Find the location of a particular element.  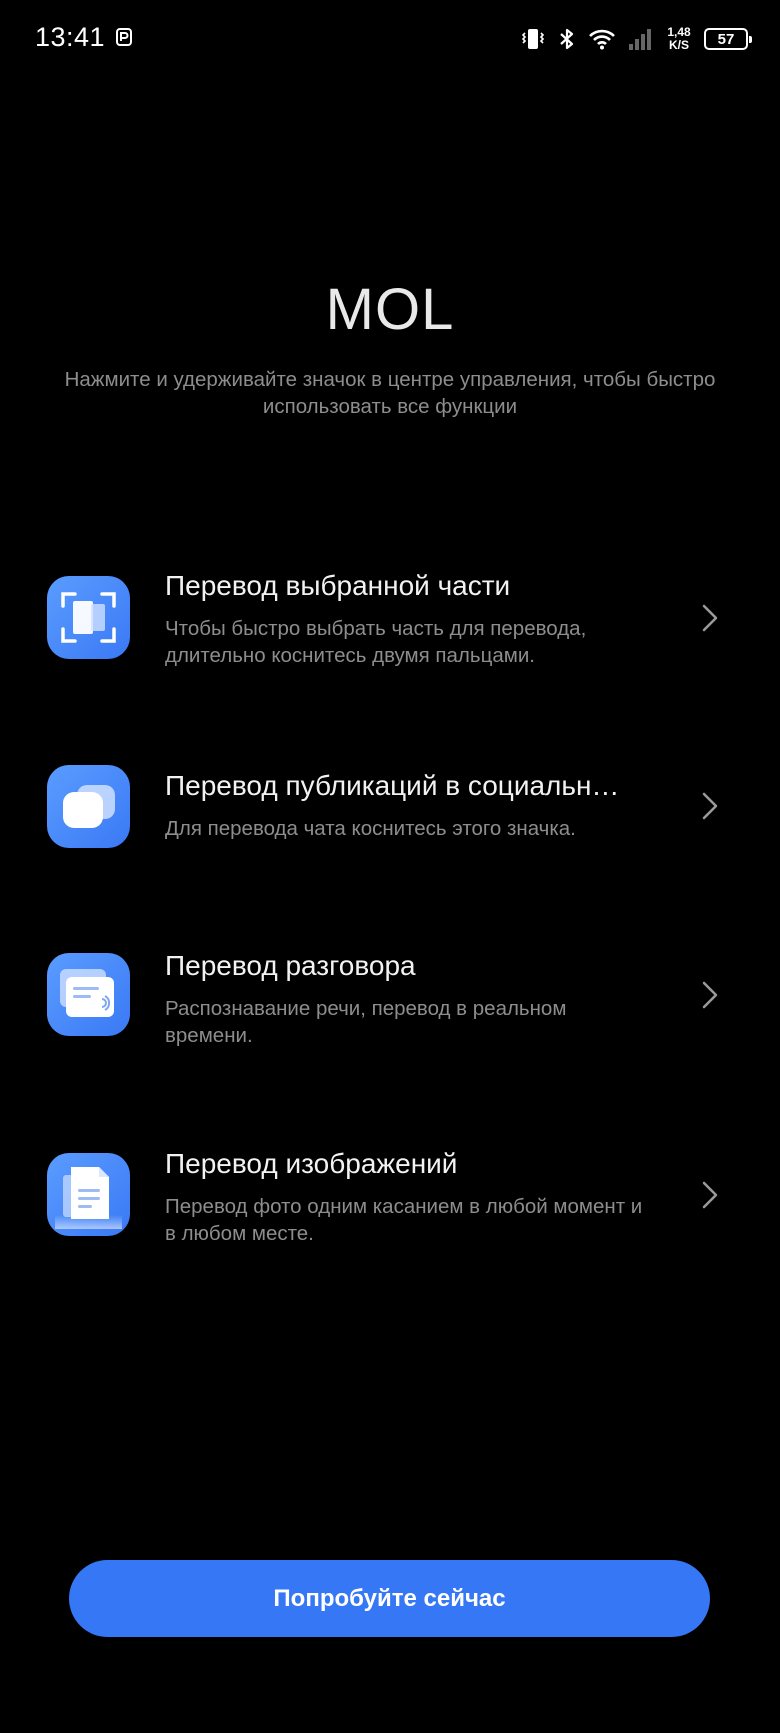

signal-icon is located at coordinates (640, 39).